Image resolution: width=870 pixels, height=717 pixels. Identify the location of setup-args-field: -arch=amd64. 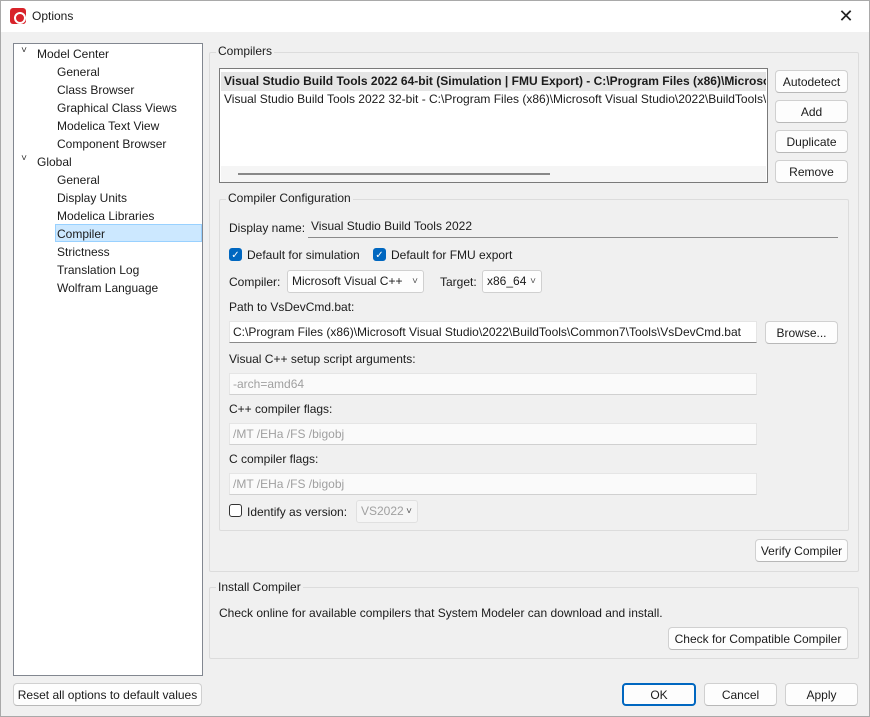
(493, 384).